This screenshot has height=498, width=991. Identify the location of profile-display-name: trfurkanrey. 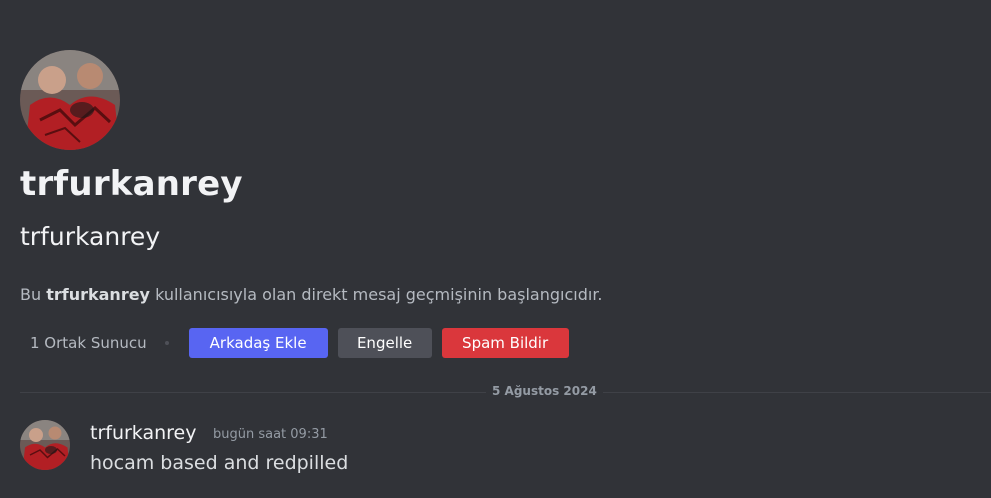
(131, 184).